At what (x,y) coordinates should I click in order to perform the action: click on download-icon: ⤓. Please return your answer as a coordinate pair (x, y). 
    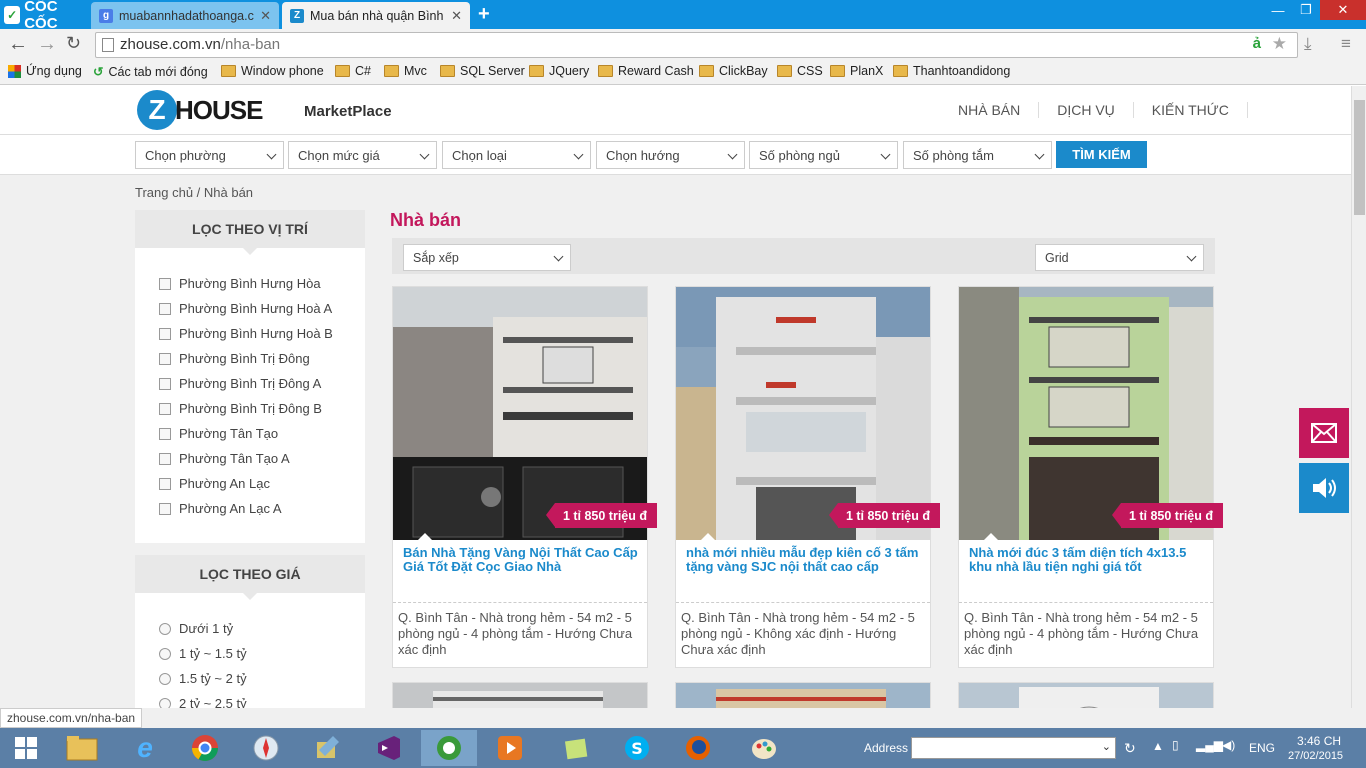
    Looking at the image, I should click on (1308, 44).